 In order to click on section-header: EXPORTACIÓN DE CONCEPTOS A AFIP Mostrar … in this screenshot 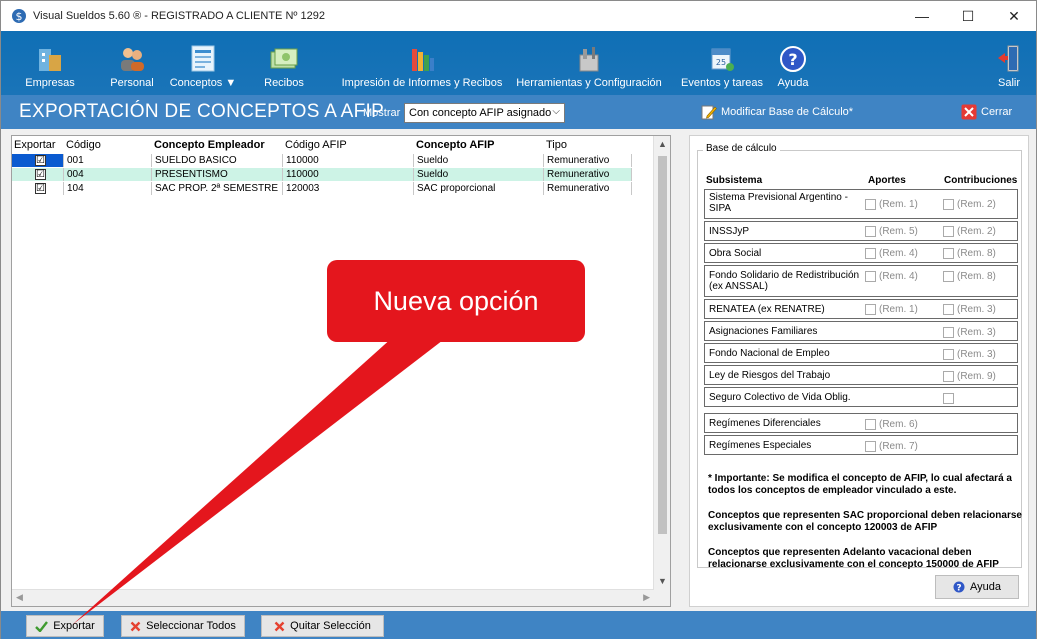, I will do `click(518, 112)`.